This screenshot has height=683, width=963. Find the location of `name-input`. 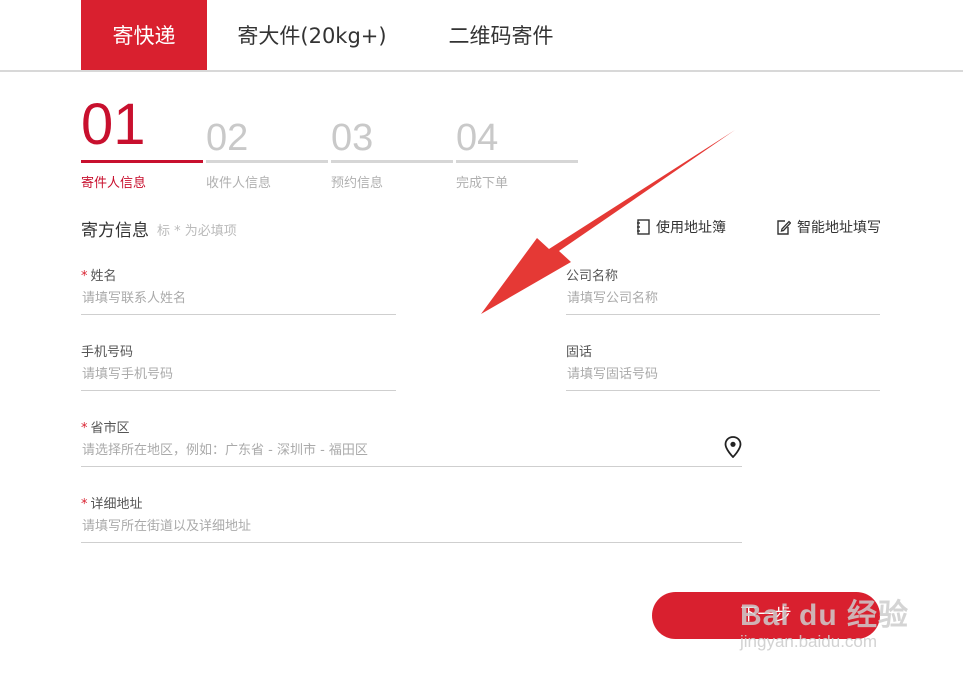

name-input is located at coordinates (238, 302).